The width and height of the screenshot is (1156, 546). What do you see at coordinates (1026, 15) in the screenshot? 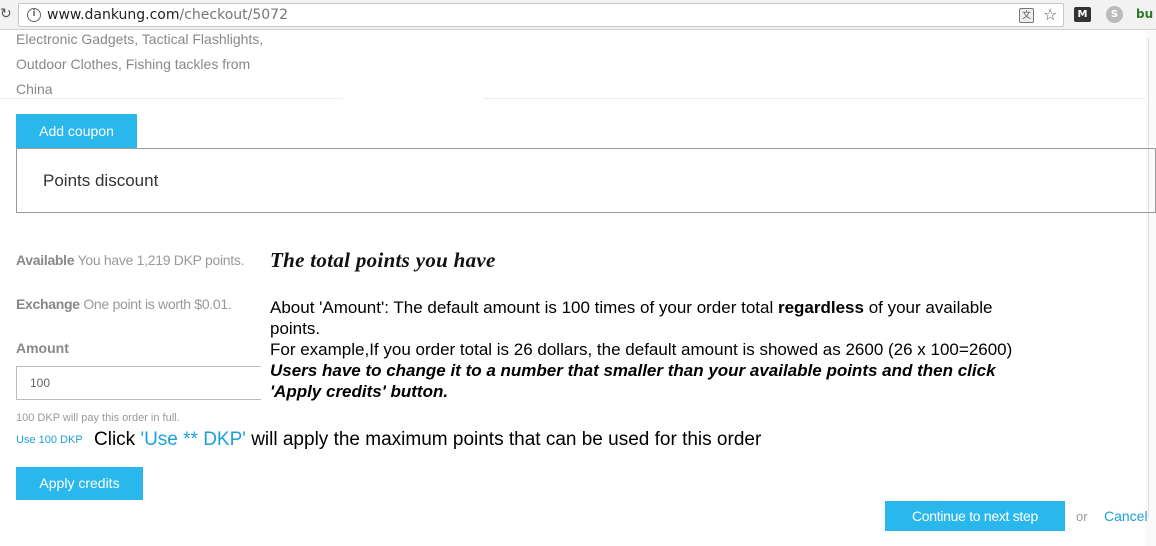
I see `translate-icon: 文` at bounding box center [1026, 15].